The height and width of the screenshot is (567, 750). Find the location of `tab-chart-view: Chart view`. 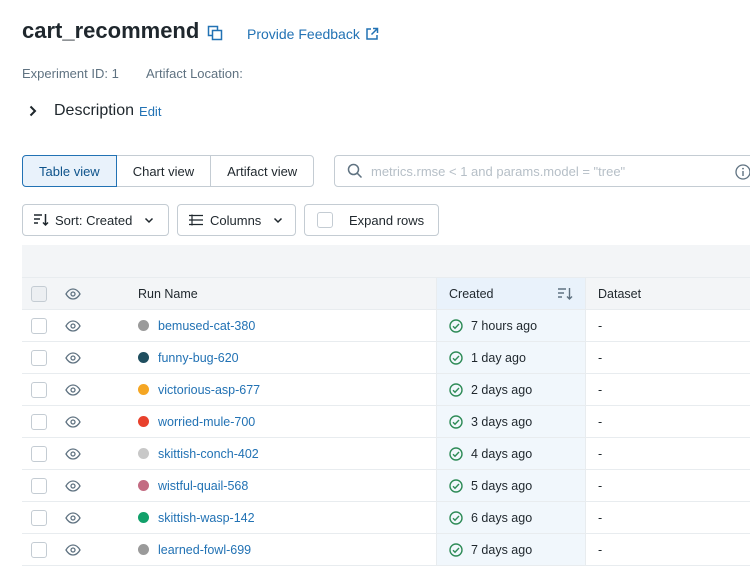

tab-chart-view: Chart view is located at coordinates (163, 171).